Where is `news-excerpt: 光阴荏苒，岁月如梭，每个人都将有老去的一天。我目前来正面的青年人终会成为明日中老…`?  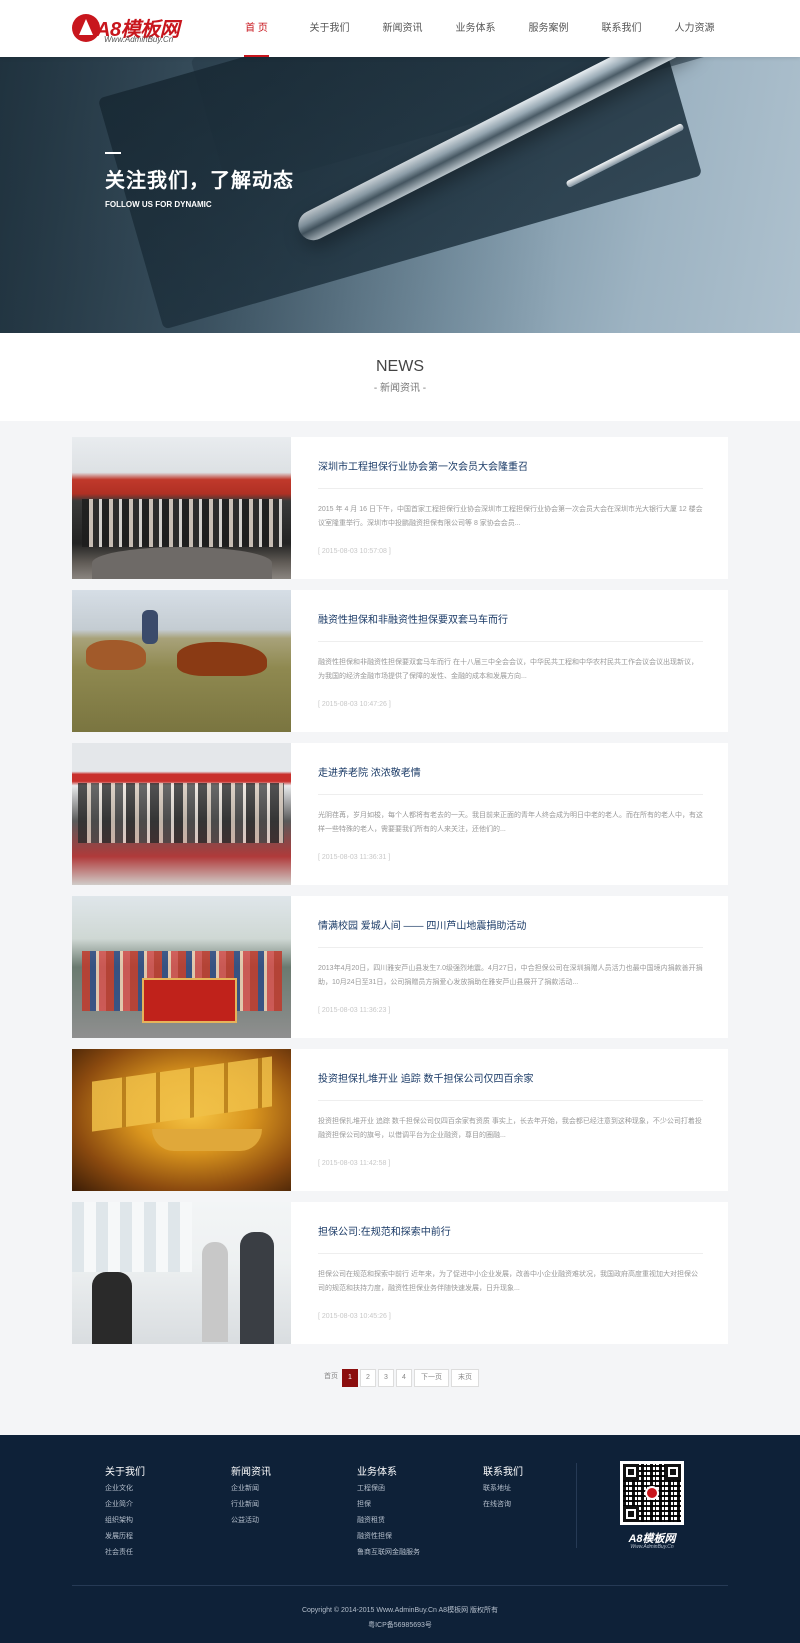
news-excerpt: 光阴荏苒，岁月如梭，每个人都将有老去的一天。我目前来正面的青年人终会成为明日中老… is located at coordinates (510, 822).